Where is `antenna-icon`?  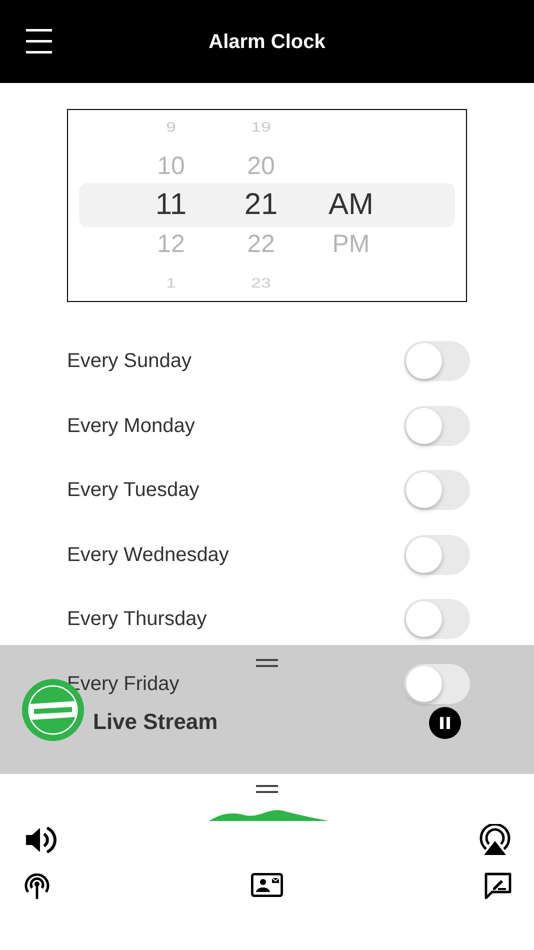 antenna-icon is located at coordinates (37, 885).